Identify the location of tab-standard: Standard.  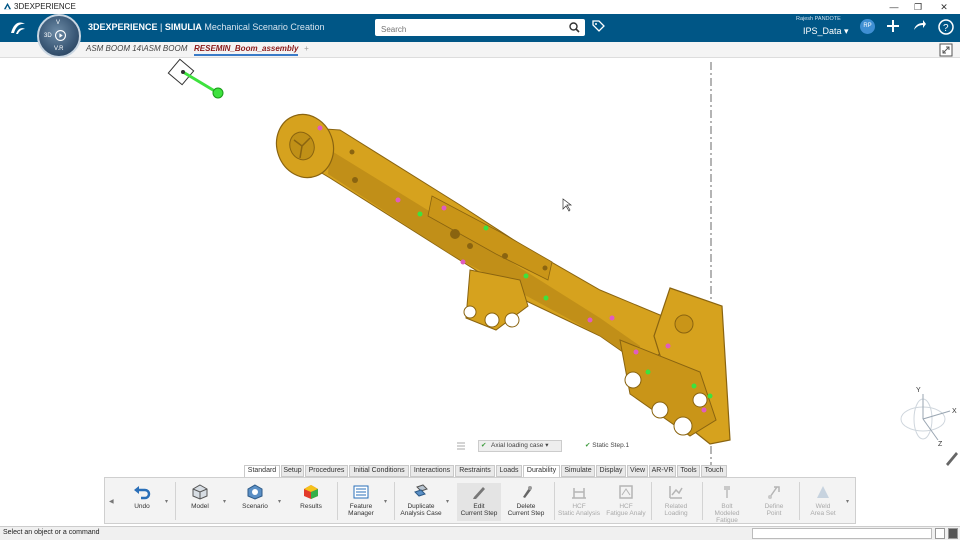
(262, 471).